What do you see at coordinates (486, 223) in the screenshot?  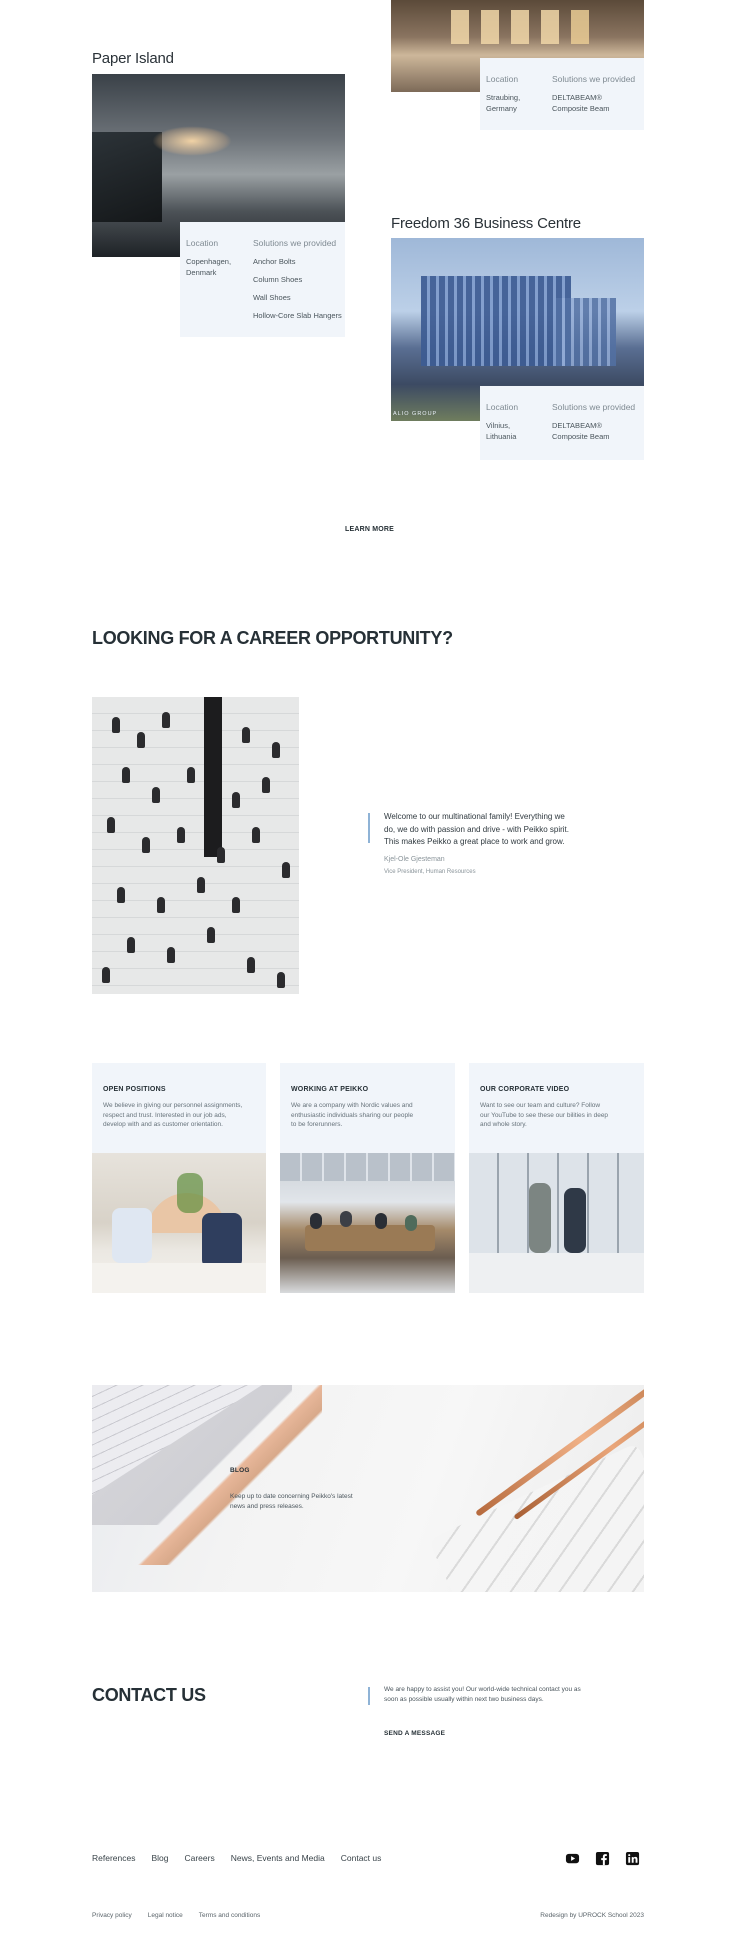 I see `project-title-freedom36: Freedom 36 Business Centre` at bounding box center [486, 223].